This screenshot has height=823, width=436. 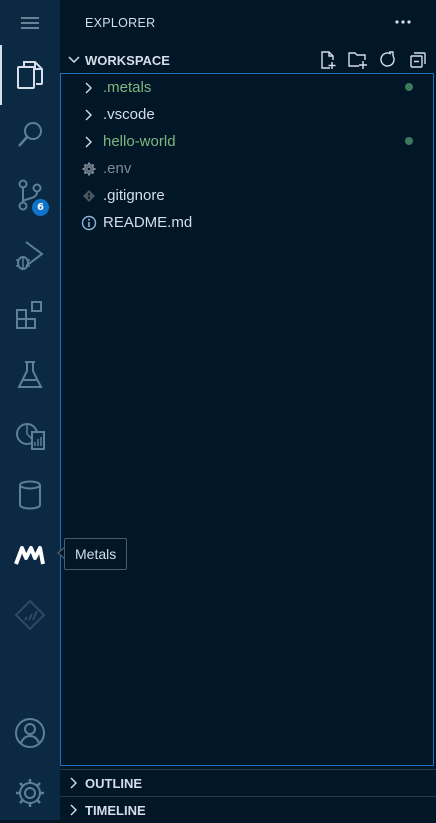 I want to click on refresh-icon, so click(x=387, y=59).